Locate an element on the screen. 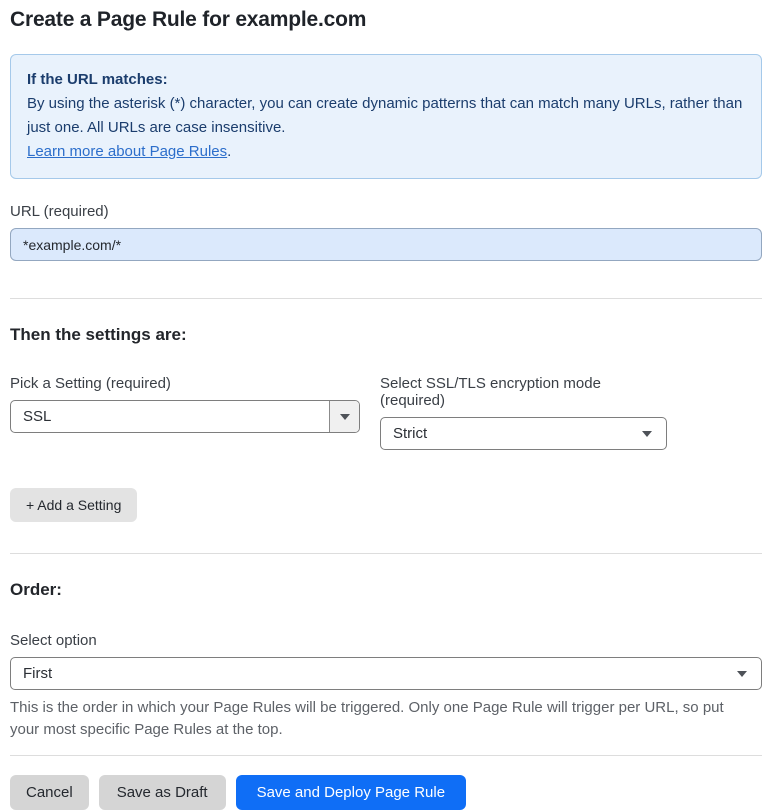 This screenshot has height=810, width=772. page-title: Create a Page Rule for example.com is located at coordinates (188, 19).